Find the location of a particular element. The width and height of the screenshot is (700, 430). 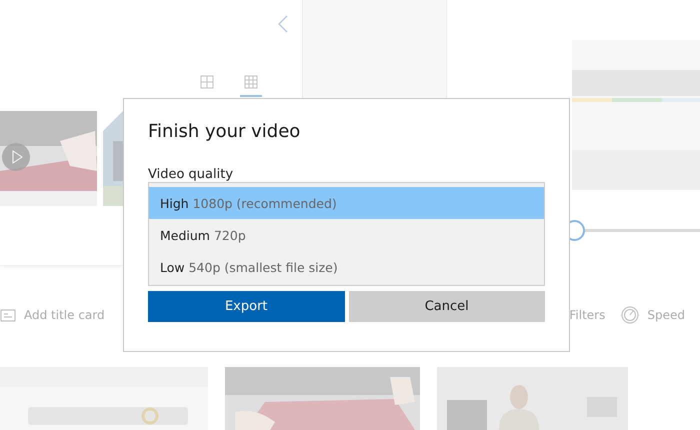

quality-option: Low 540p (smallest file size) is located at coordinates (346, 267).